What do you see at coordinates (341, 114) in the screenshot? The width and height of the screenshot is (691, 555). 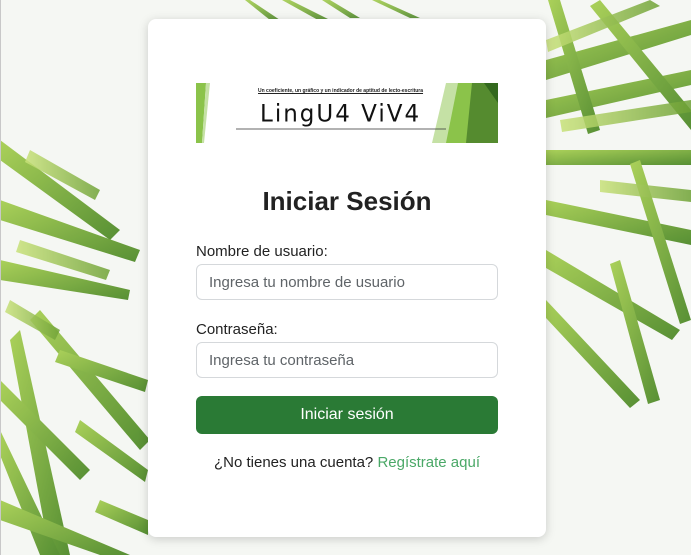 I see `lingua-viva-logo: LingU4 ViV4` at bounding box center [341, 114].